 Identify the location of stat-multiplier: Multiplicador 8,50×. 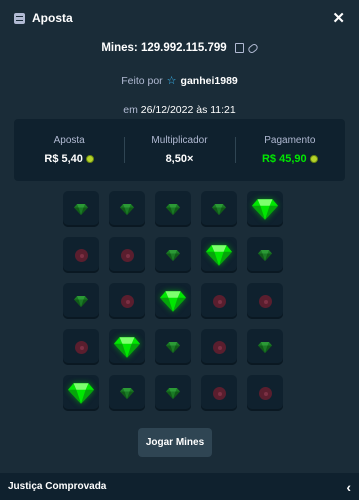
(179, 150).